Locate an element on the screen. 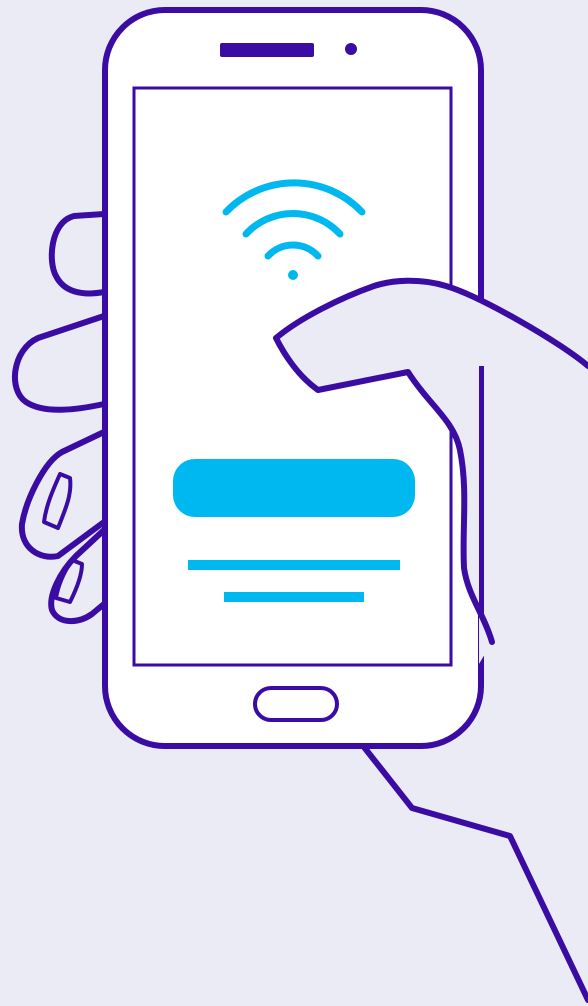 The width and height of the screenshot is (588, 1006). finger-middle is located at coordinates (58, 363).